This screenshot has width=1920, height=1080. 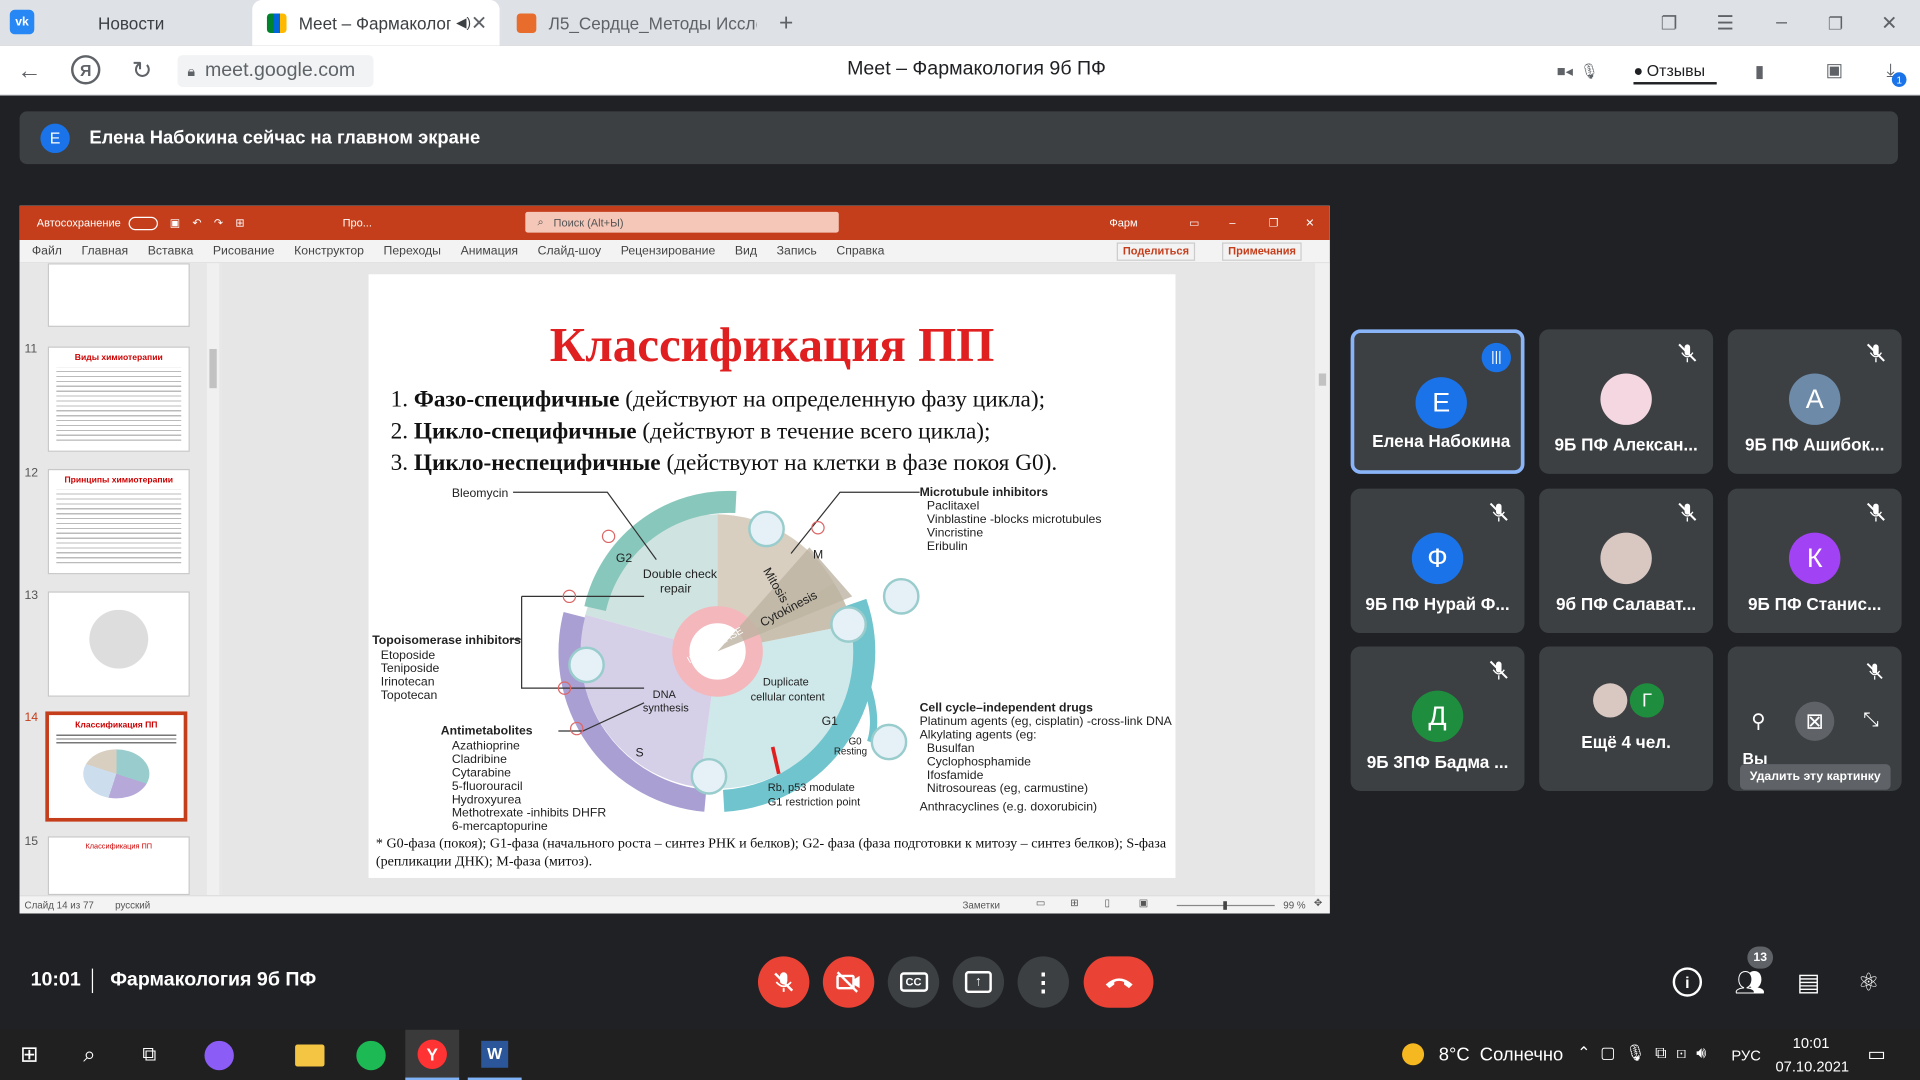 I want to click on ppt-minimize-icon: –, so click(x=1232, y=223).